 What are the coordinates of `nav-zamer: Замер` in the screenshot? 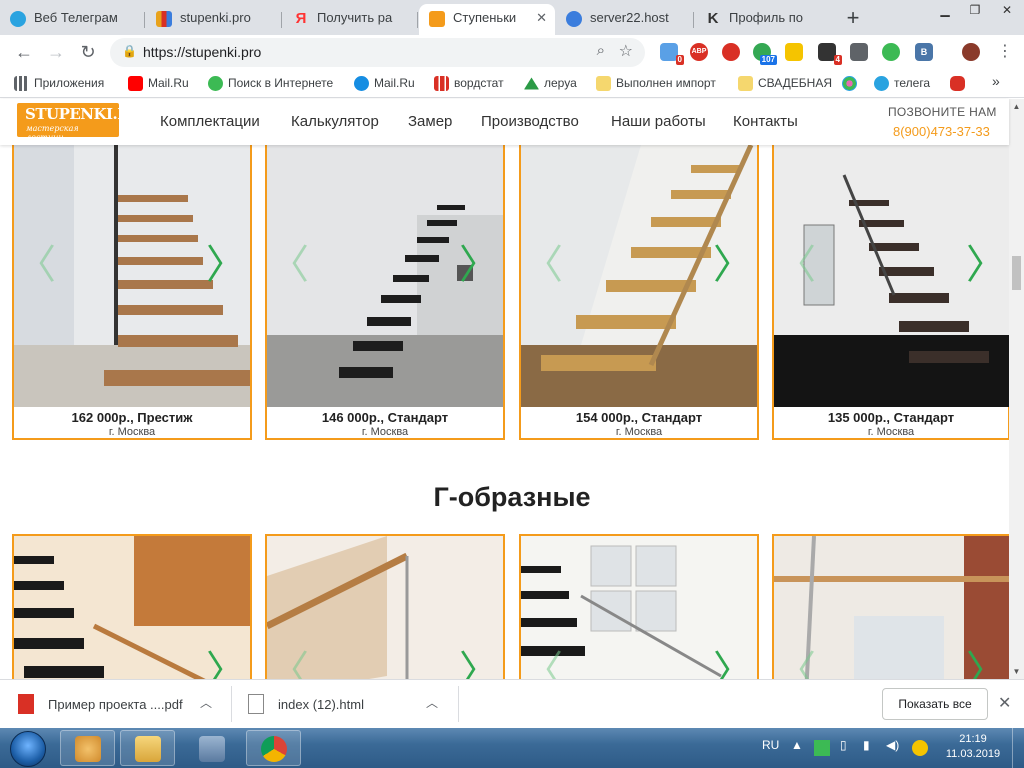 It's located at (430, 121).